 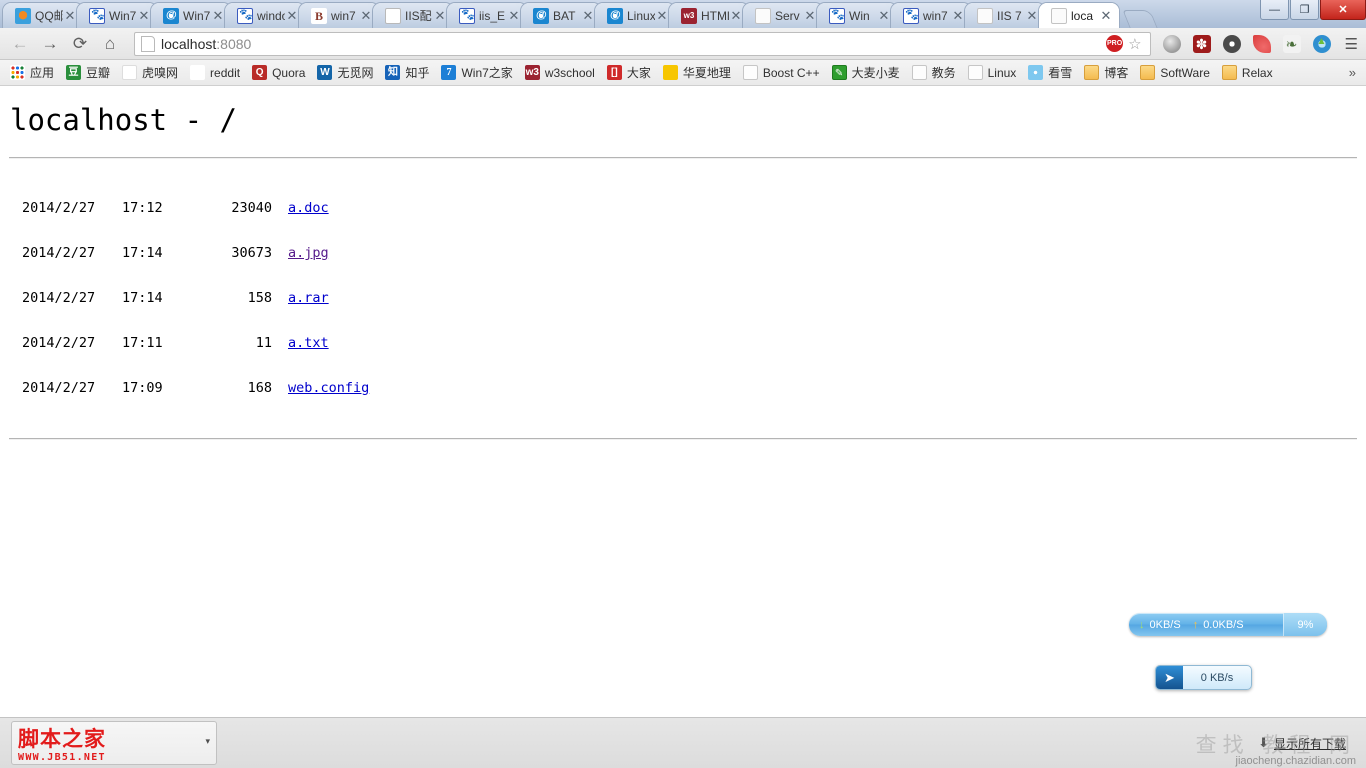 What do you see at coordinates (1171, 43) in the screenshot?
I see `globe-icon` at bounding box center [1171, 43].